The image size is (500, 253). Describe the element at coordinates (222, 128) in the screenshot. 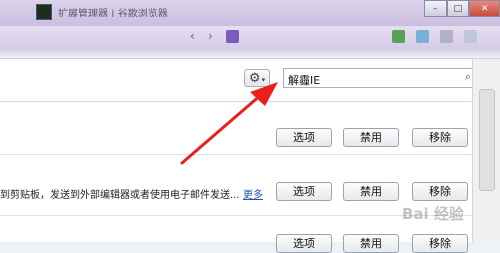

I see `arrow-shaft` at that location.